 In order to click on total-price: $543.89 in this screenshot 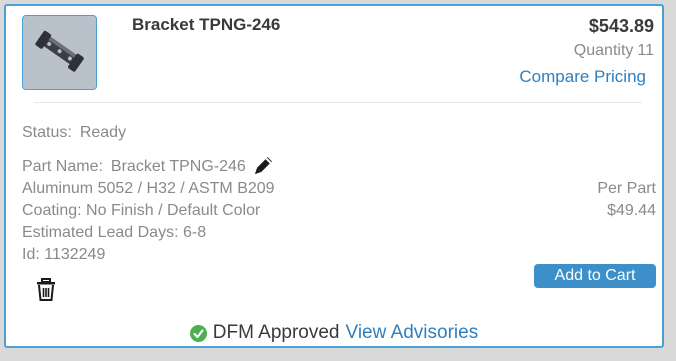, I will do `click(621, 26)`.